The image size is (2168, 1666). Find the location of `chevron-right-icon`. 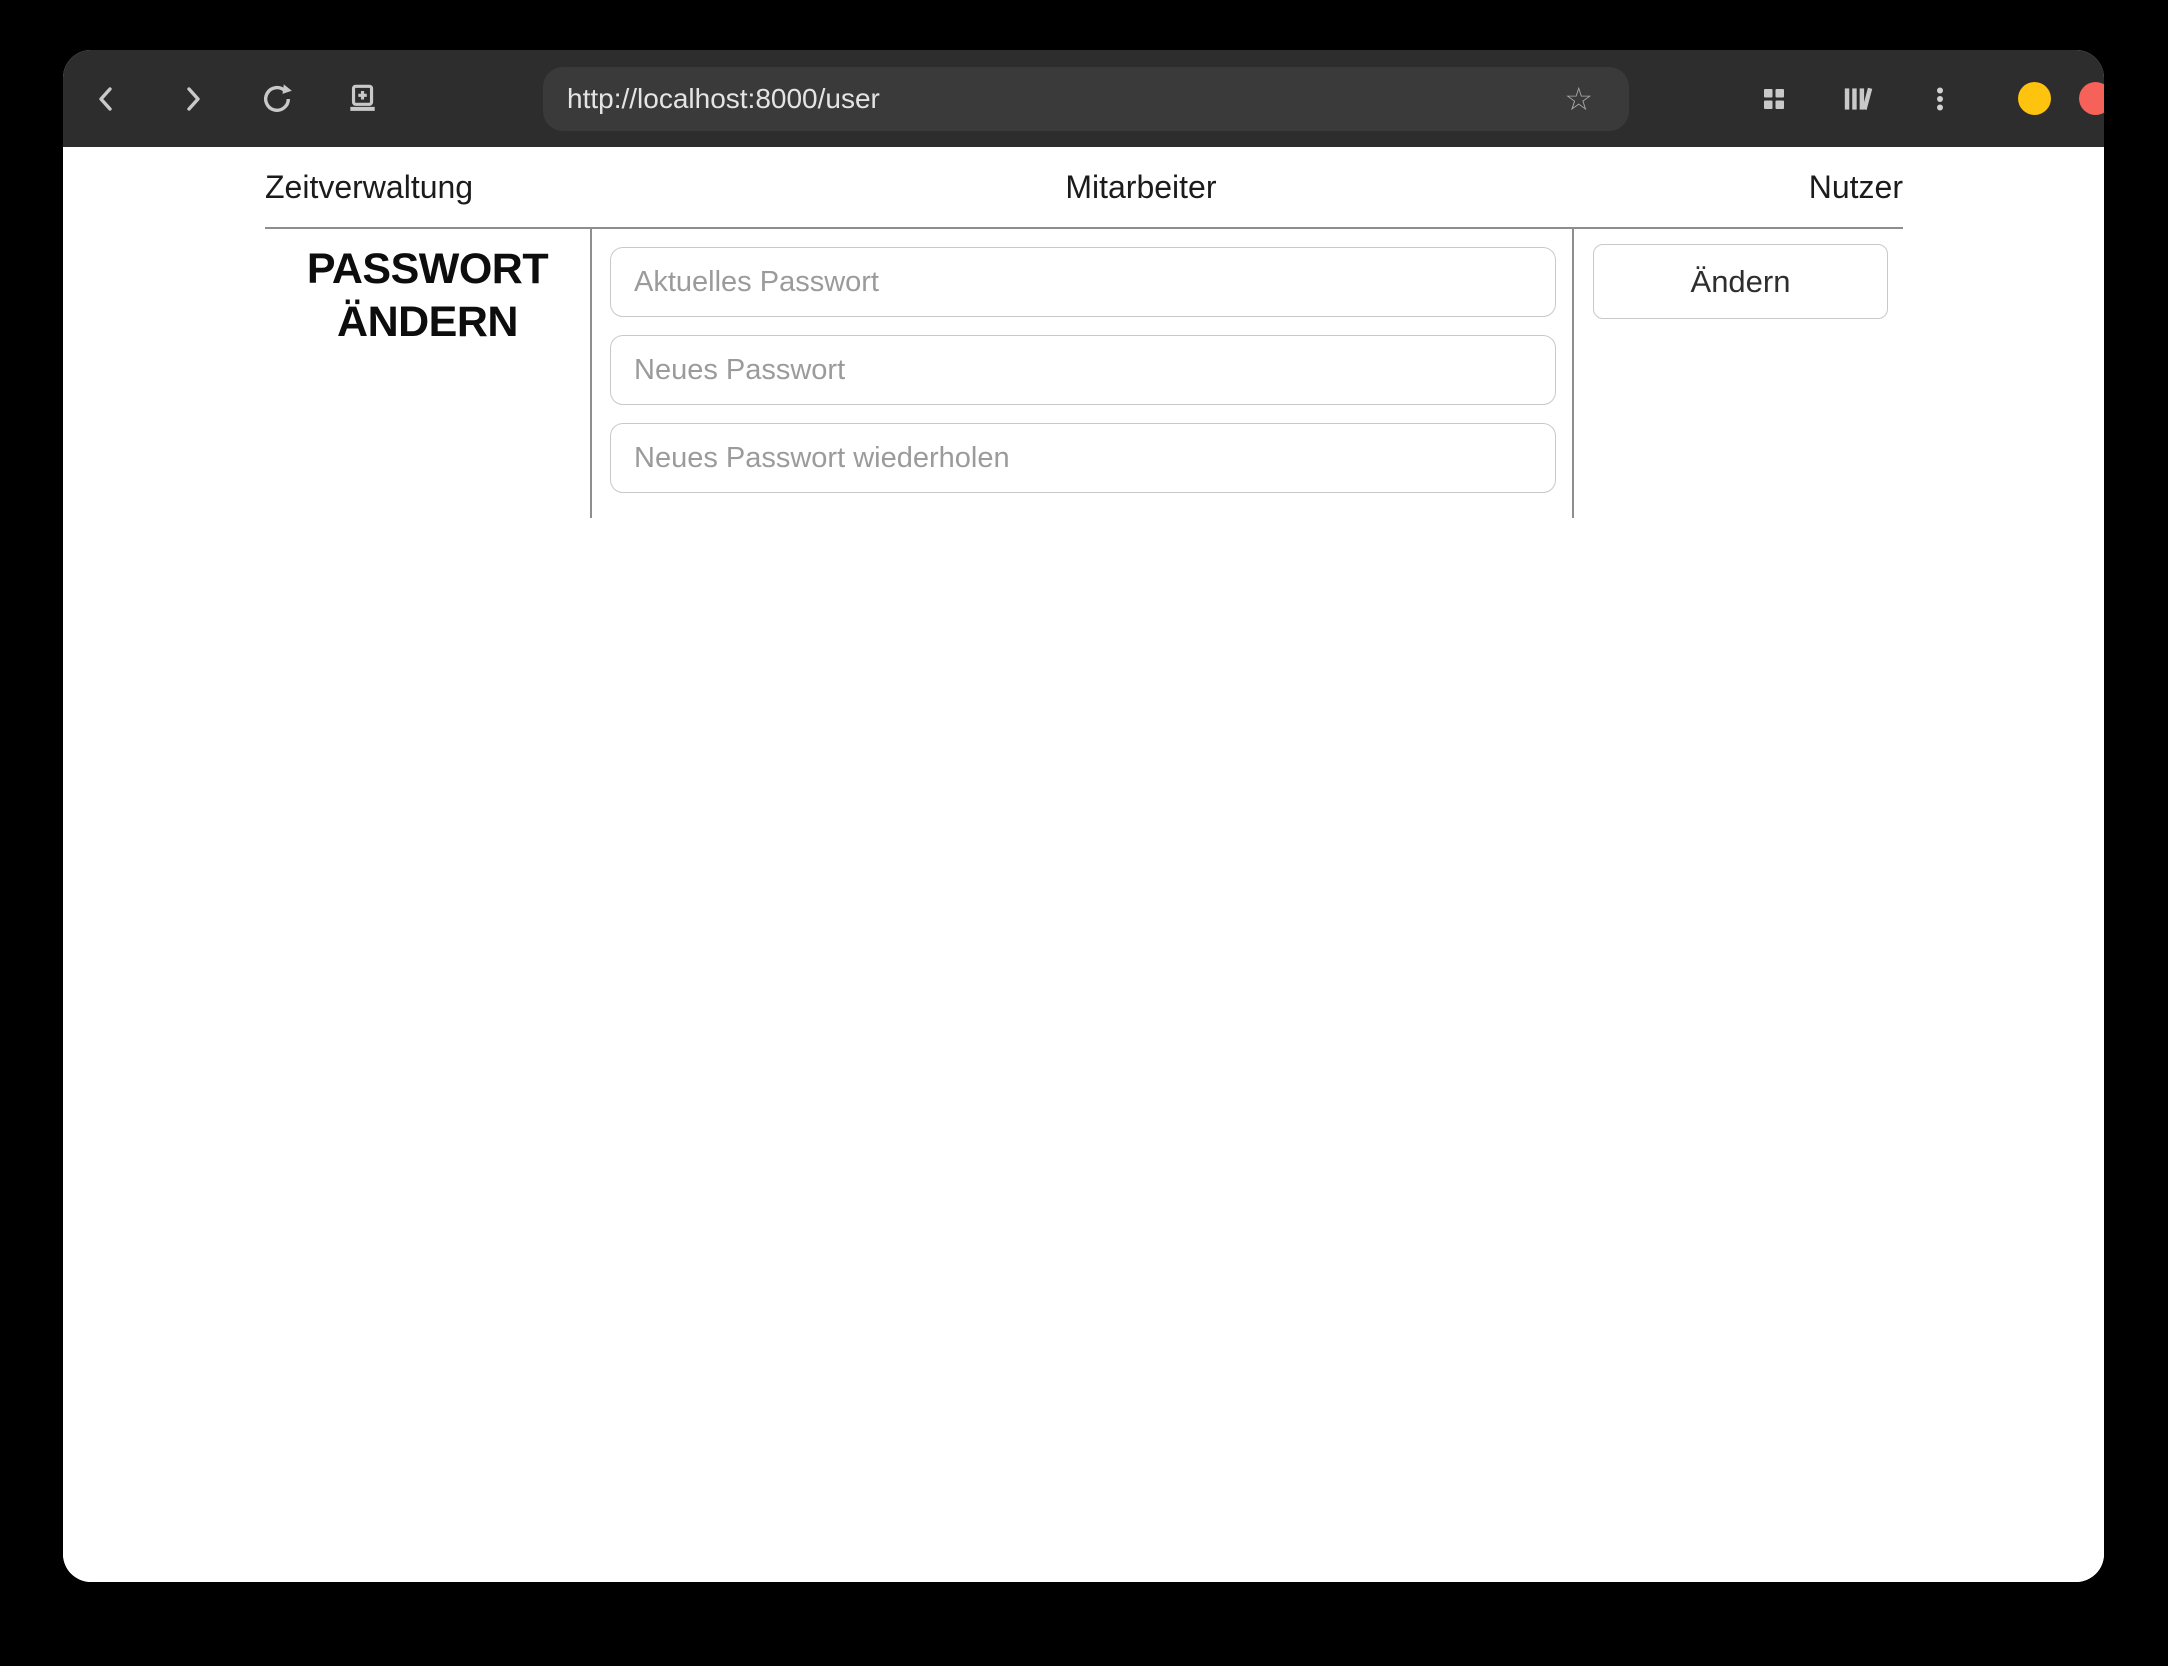

chevron-right-icon is located at coordinates (193, 98).